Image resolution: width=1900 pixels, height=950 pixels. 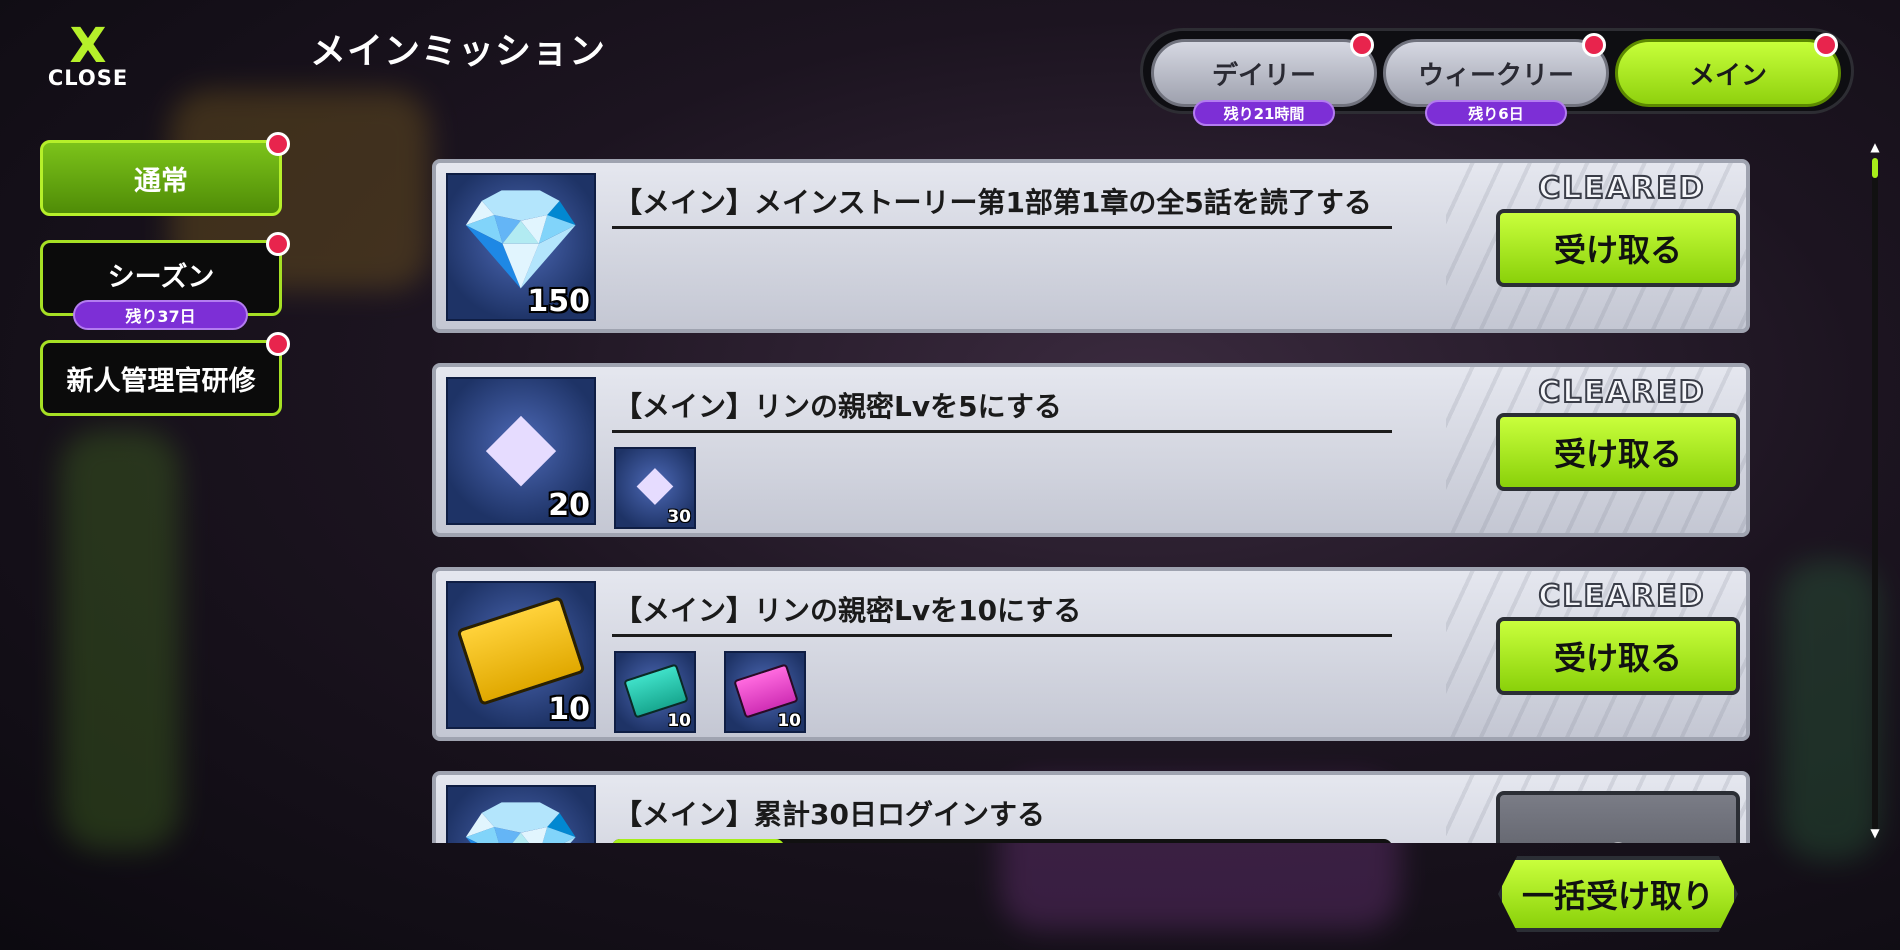 I want to click on tab-daily-remaining-badge: 残り21時間, so click(x=1264, y=113).